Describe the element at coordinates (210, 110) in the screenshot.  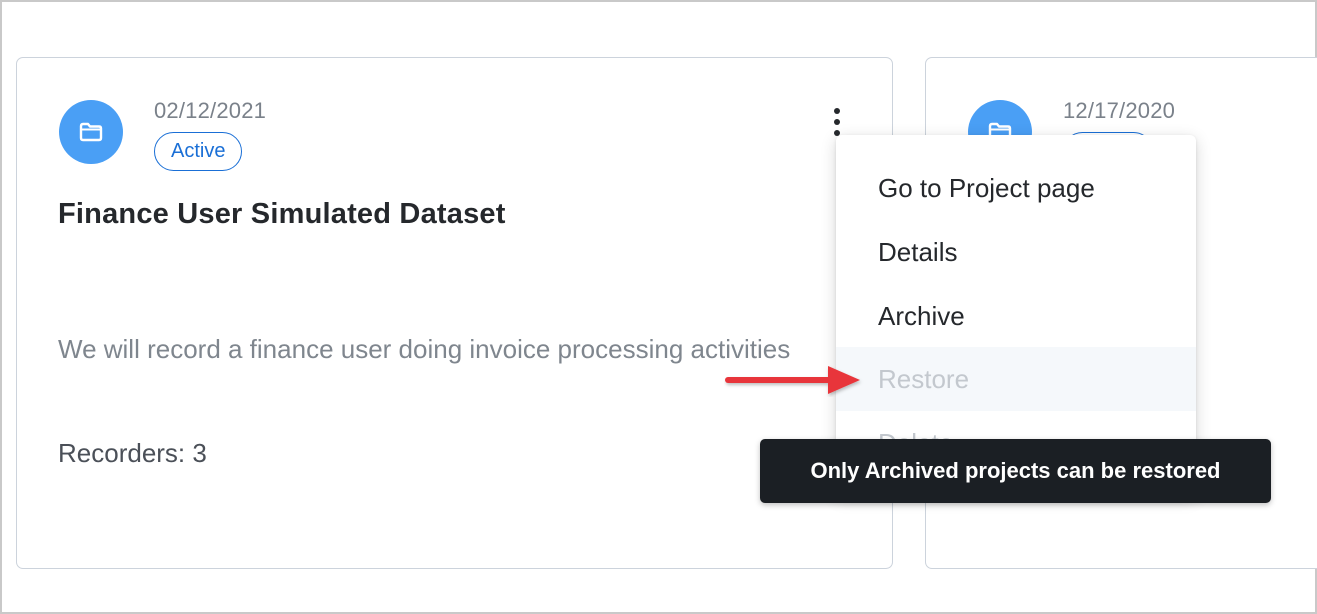
I see `project-date: 02/12/2021` at that location.